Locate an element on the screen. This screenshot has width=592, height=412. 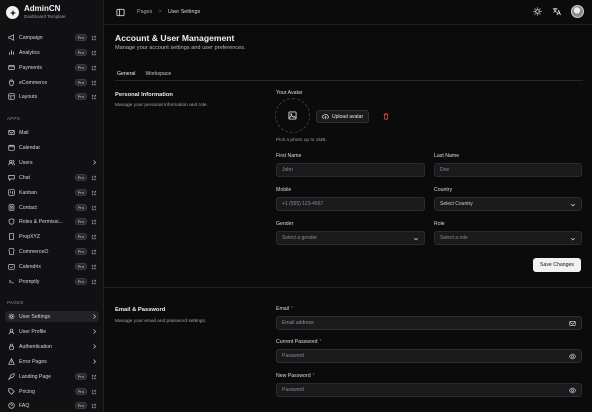
sidebar-item-label: Calendrix is located at coordinates (30, 266).